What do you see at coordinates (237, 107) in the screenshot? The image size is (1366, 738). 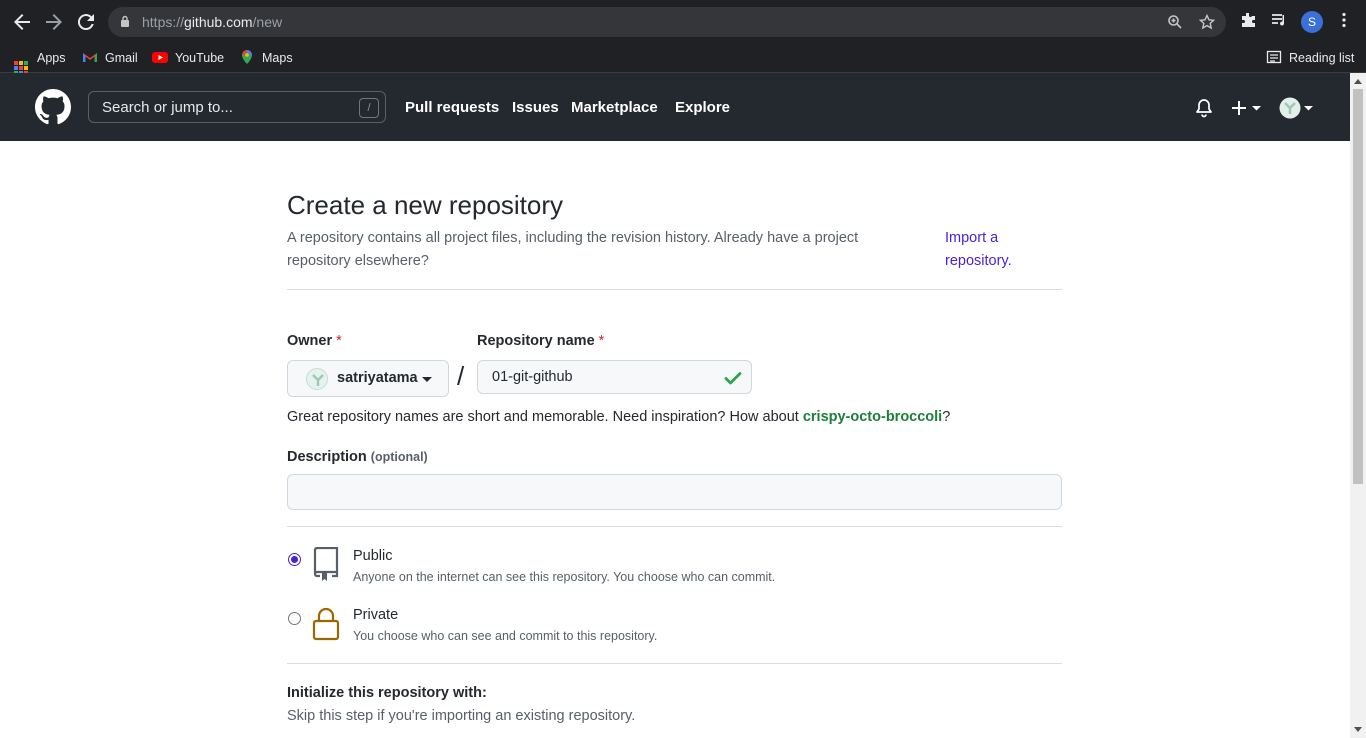 I see `search-input: Search or jump to... /` at bounding box center [237, 107].